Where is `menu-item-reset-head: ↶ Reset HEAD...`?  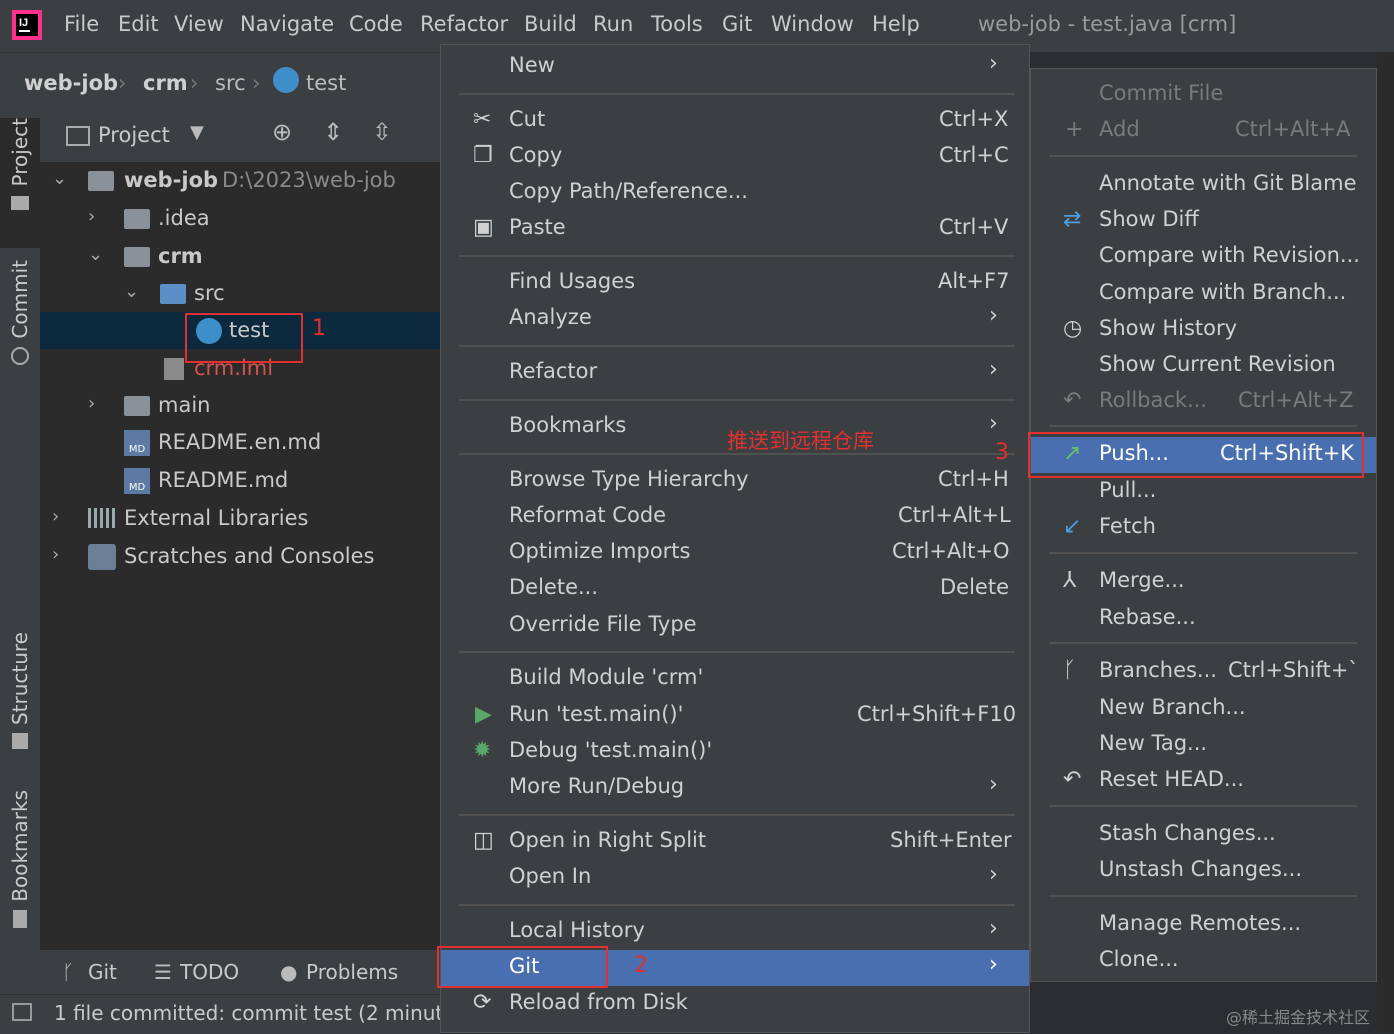 menu-item-reset-head: ↶ Reset HEAD... is located at coordinates (1203, 781).